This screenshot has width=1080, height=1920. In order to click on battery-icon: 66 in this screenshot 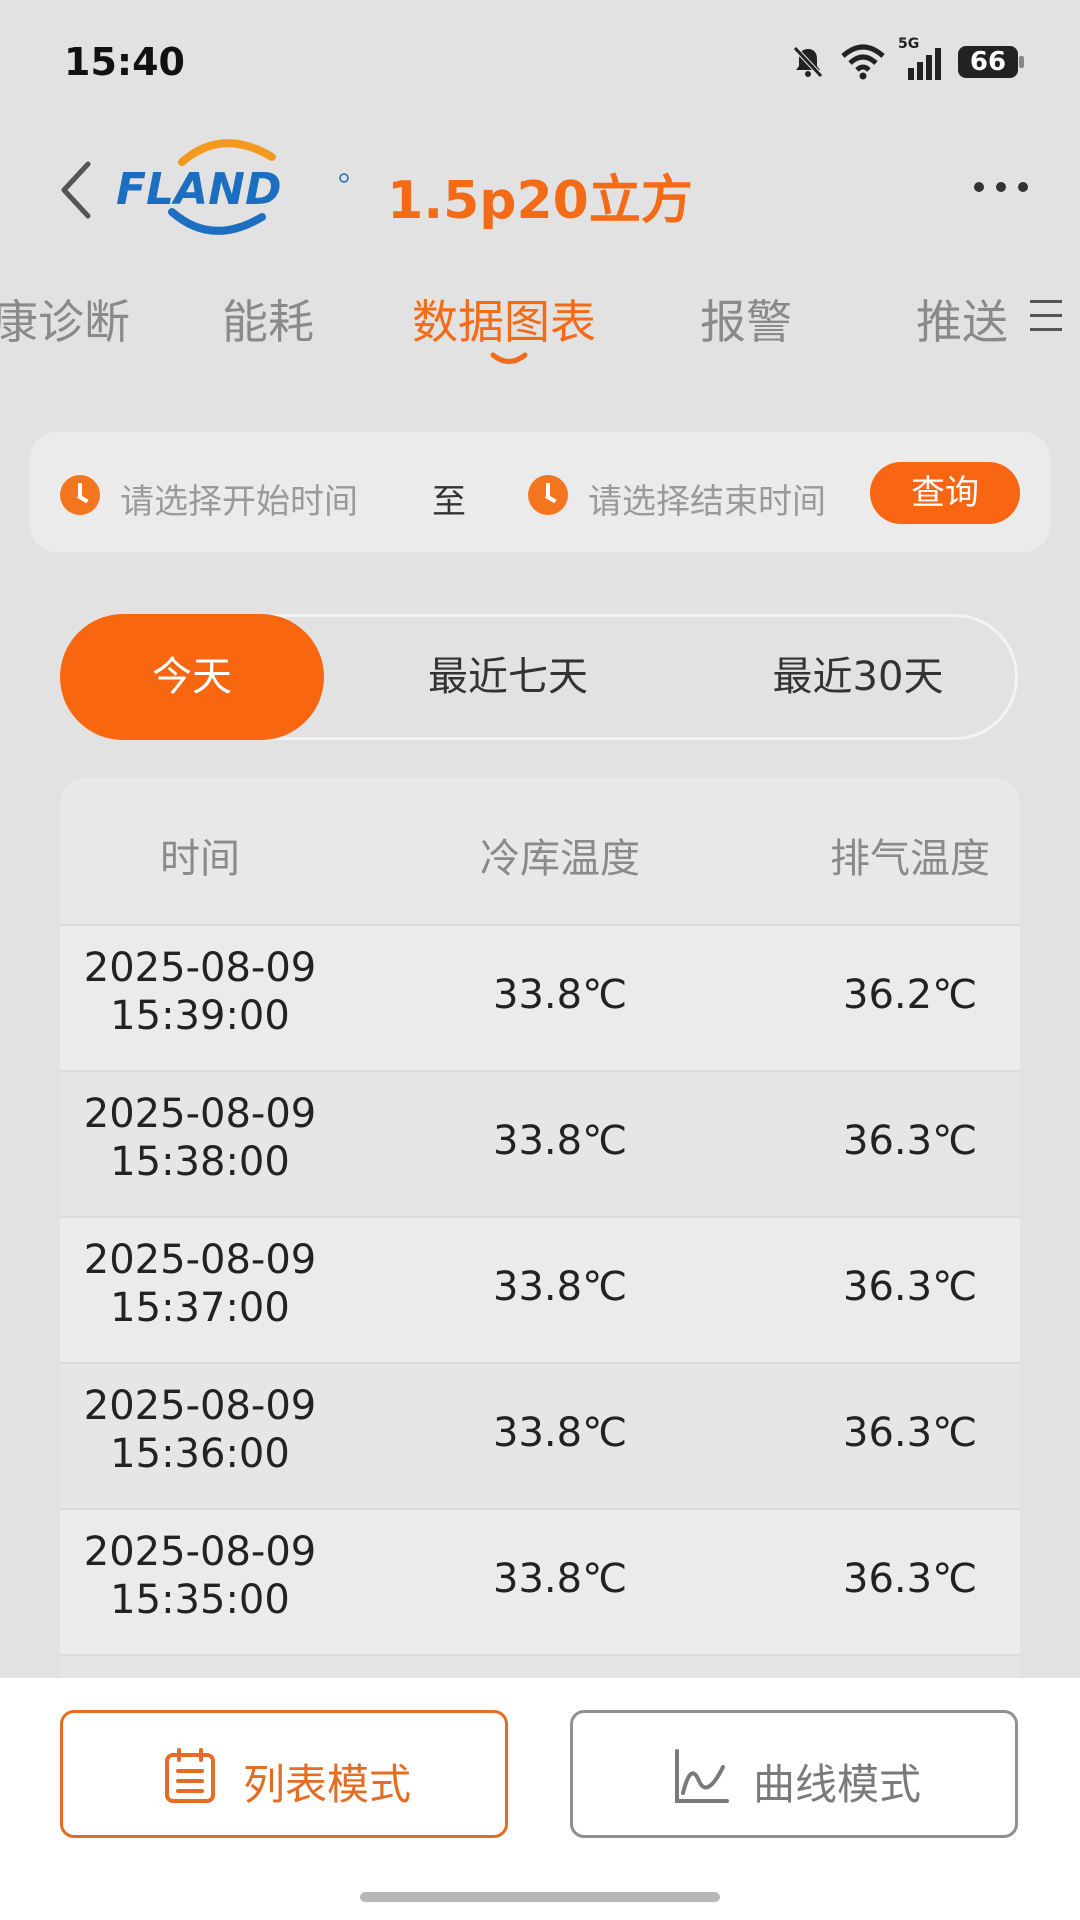, I will do `click(991, 62)`.